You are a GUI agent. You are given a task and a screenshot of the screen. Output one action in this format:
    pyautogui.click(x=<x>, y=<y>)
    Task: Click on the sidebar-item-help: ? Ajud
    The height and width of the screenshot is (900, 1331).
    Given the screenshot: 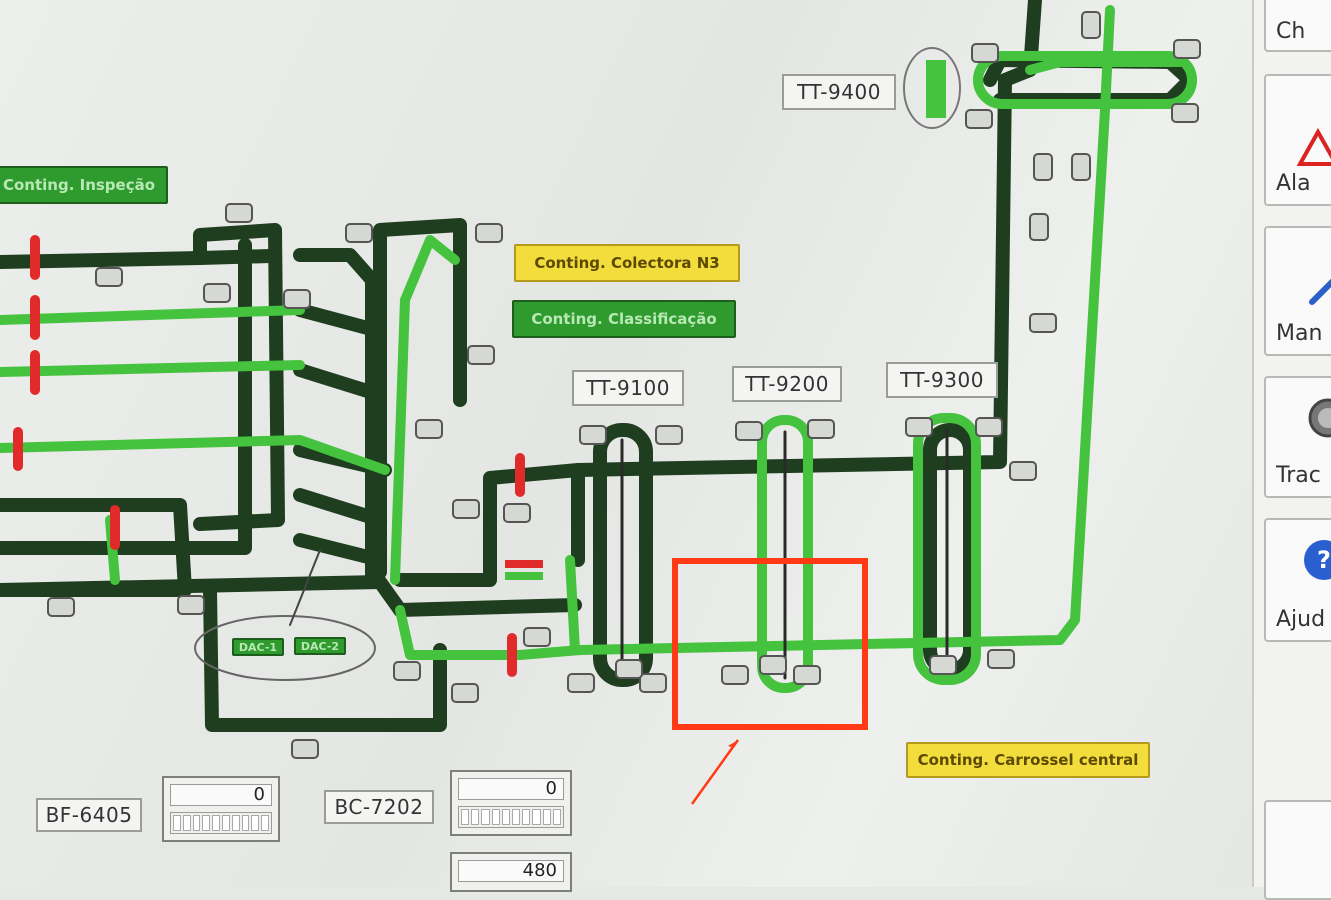 What is the action you would take?
    pyautogui.click(x=1297, y=580)
    